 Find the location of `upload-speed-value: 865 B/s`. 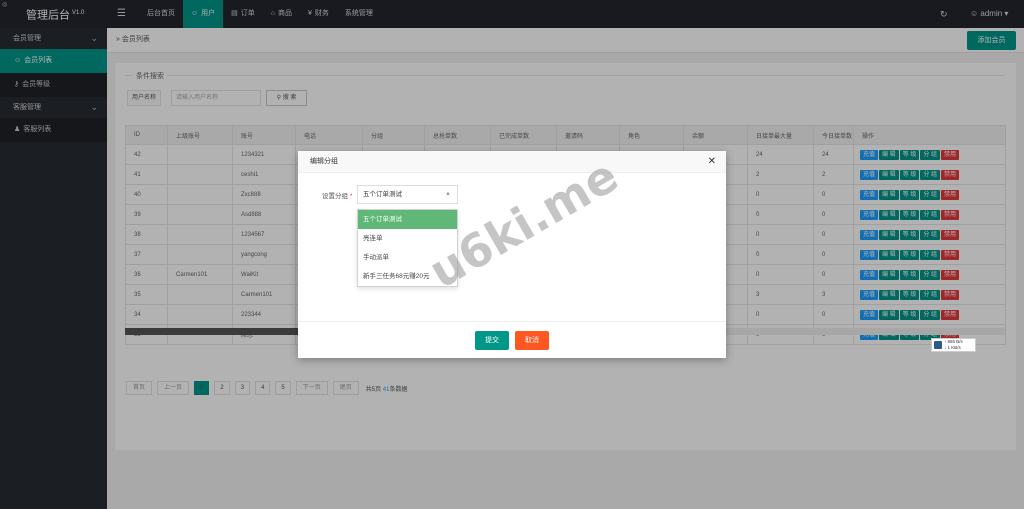

upload-speed-value: 865 B/s is located at coordinates (955, 341).